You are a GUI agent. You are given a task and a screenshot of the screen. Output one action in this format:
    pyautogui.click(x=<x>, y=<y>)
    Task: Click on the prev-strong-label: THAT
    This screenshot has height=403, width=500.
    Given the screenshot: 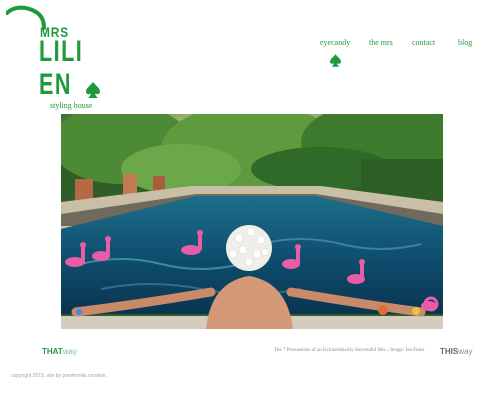 What is the action you would take?
    pyautogui.click(x=52, y=351)
    